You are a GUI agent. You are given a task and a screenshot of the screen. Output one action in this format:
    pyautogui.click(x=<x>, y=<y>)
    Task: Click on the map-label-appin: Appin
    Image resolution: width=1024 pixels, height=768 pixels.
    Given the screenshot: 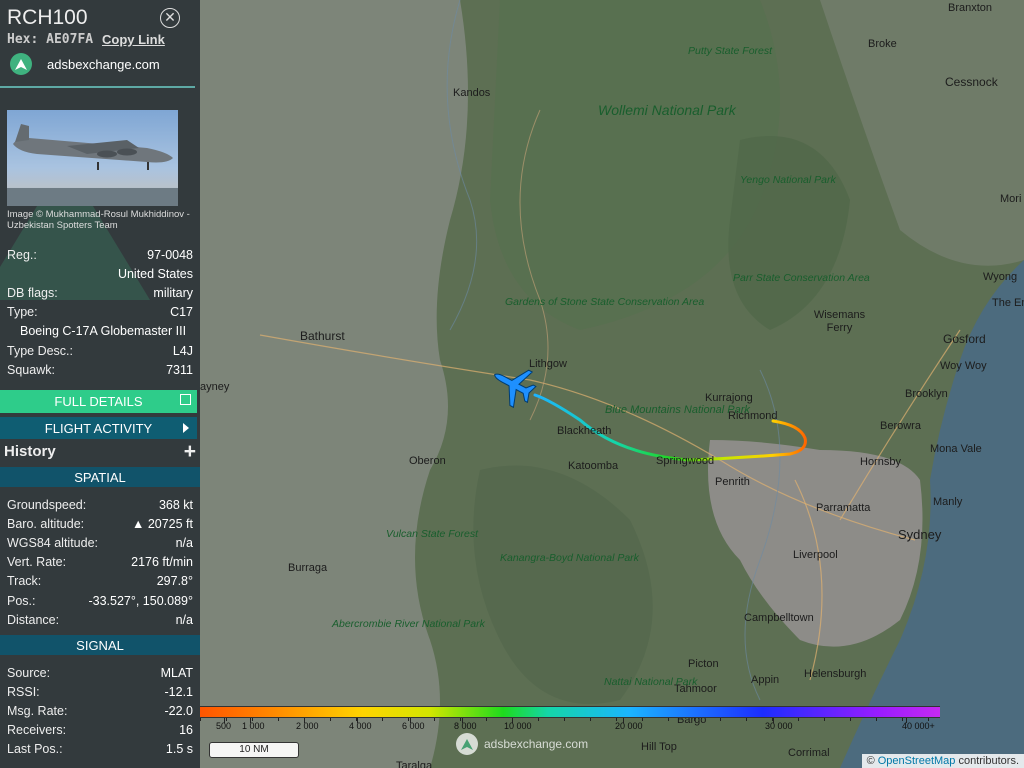 What is the action you would take?
    pyautogui.click(x=765, y=680)
    